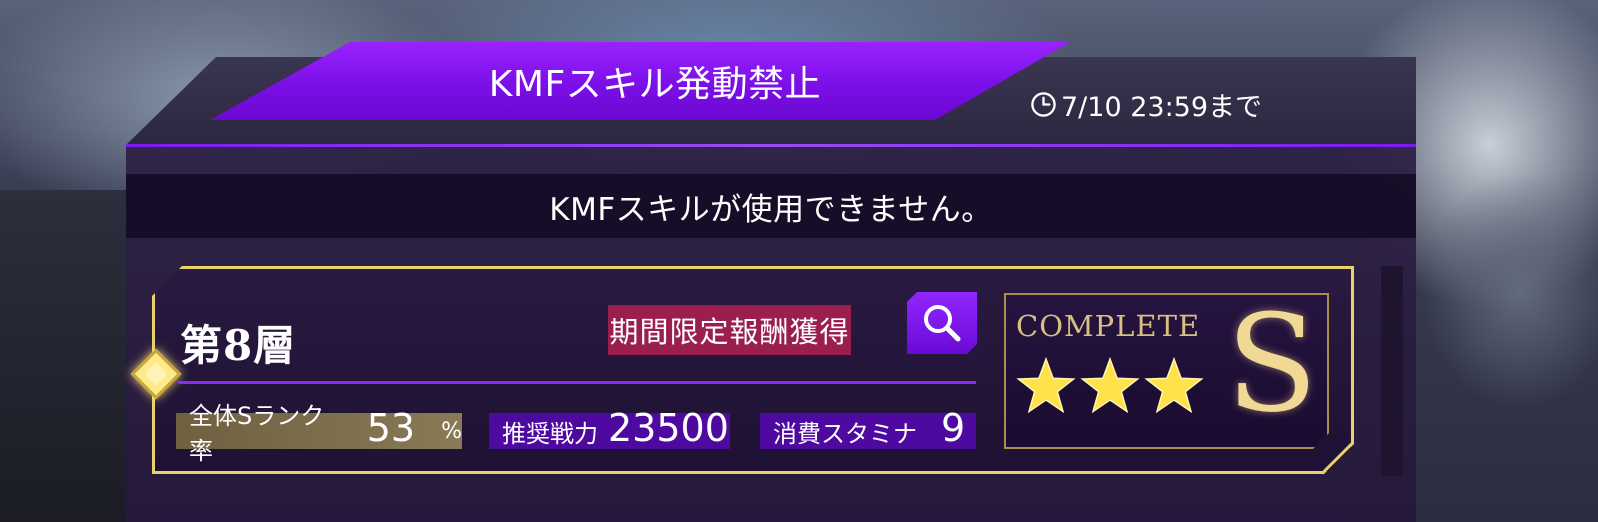  What do you see at coordinates (668, 428) in the screenshot?
I see `recommended-power-value: 23500` at bounding box center [668, 428].